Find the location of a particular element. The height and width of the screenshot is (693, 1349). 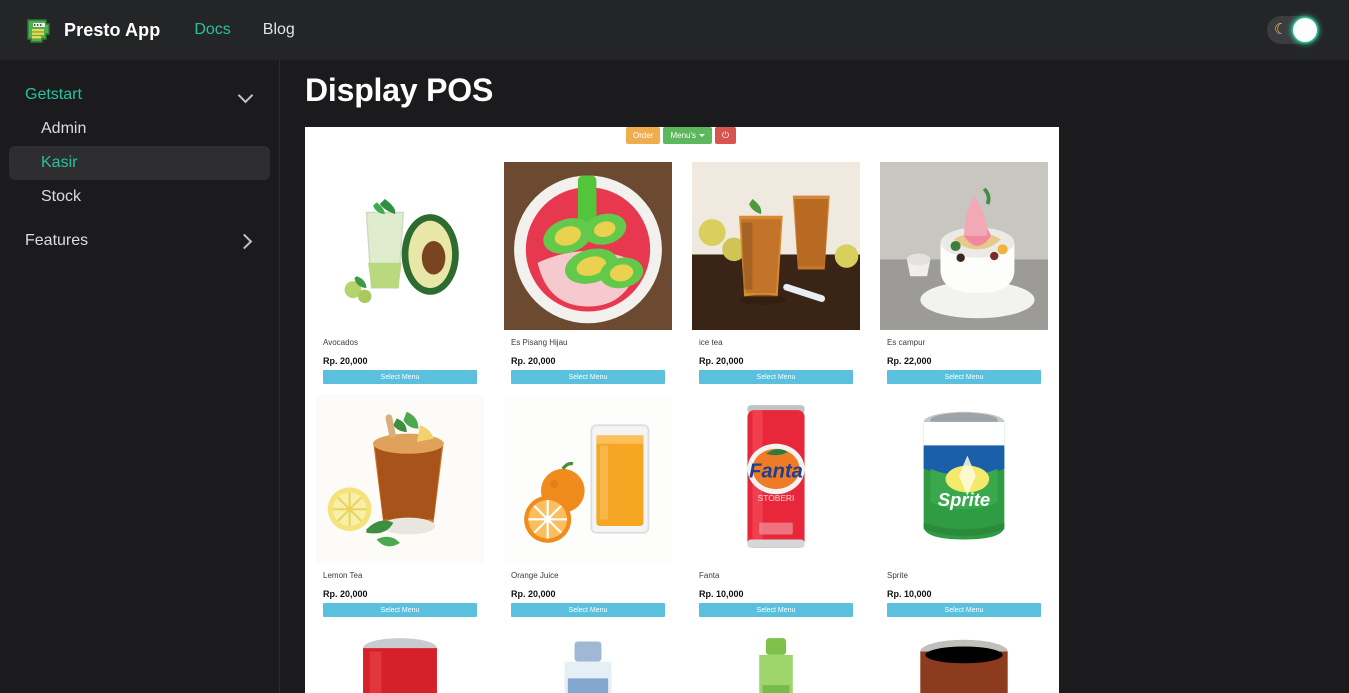

product-card: Sprite Sprite Rp. 10,000 Select Menu is located at coordinates (964, 506).